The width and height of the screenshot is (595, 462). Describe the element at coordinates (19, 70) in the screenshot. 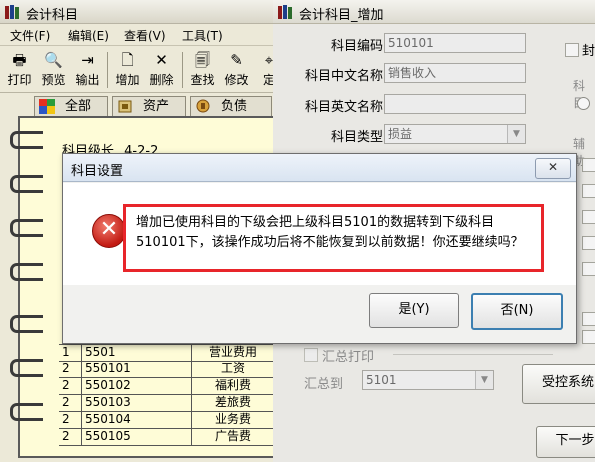

I see `print-button: 🖶 打印` at that location.